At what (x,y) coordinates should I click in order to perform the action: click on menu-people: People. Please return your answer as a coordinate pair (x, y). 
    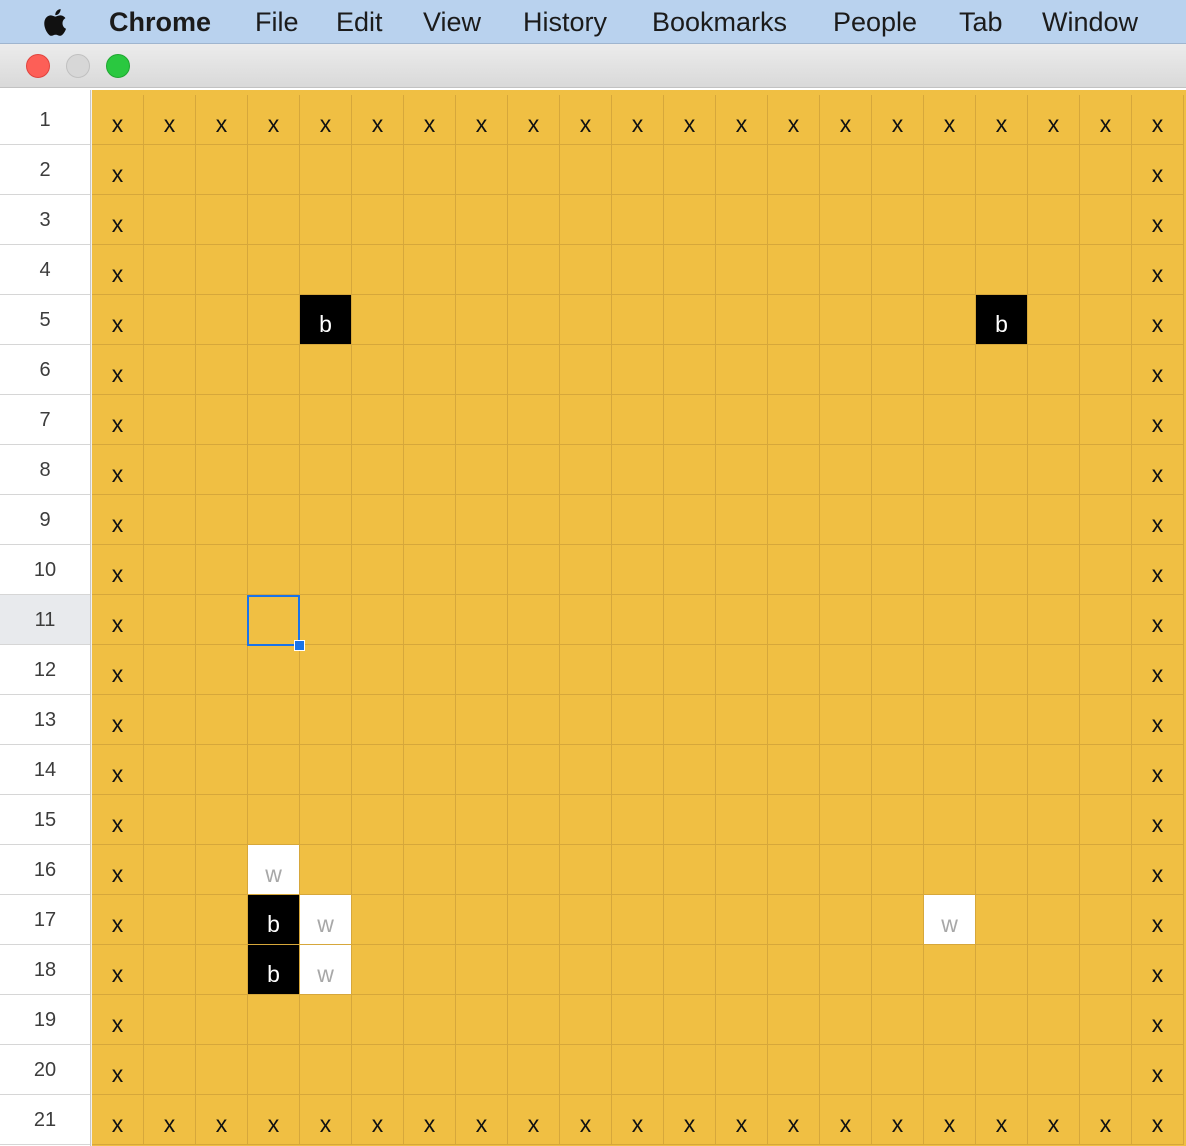
    Looking at the image, I should click on (875, 21).